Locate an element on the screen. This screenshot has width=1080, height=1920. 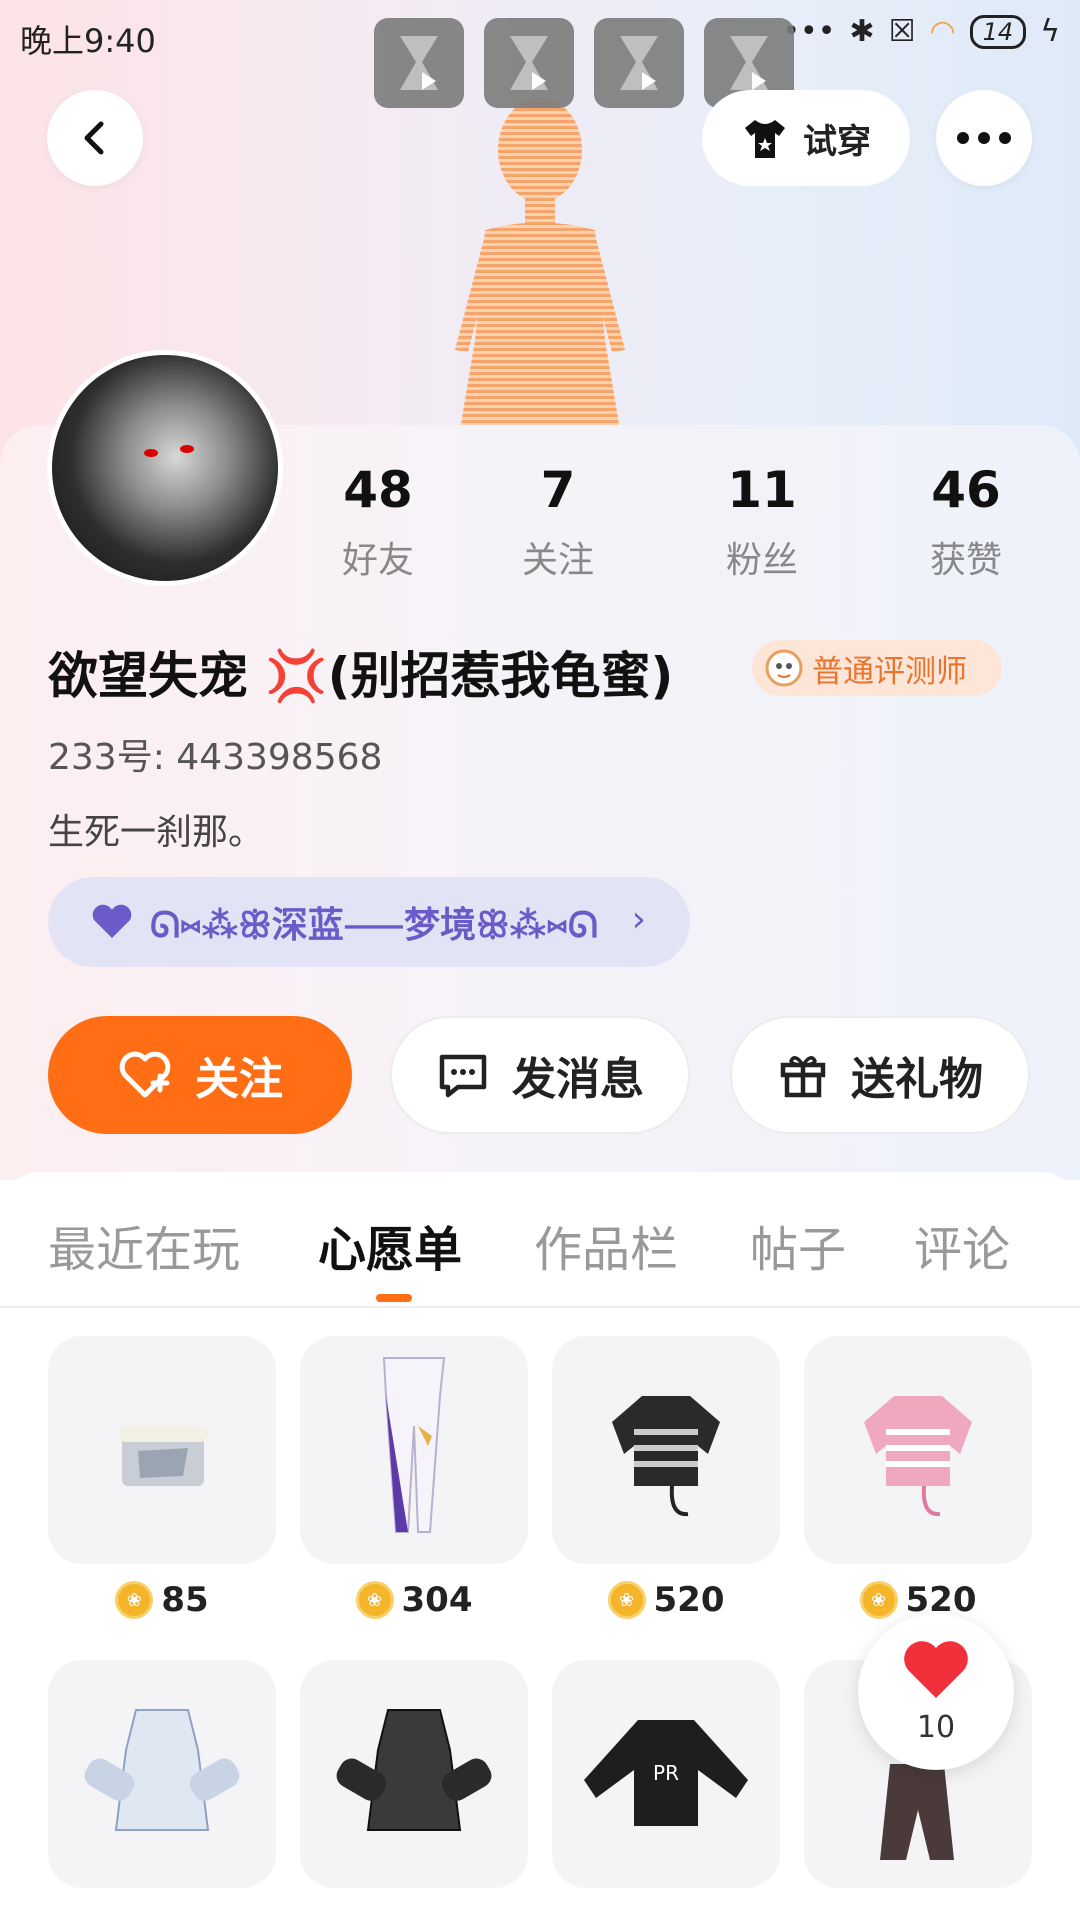
jacket-icon: PR is located at coordinates (666, 1773).